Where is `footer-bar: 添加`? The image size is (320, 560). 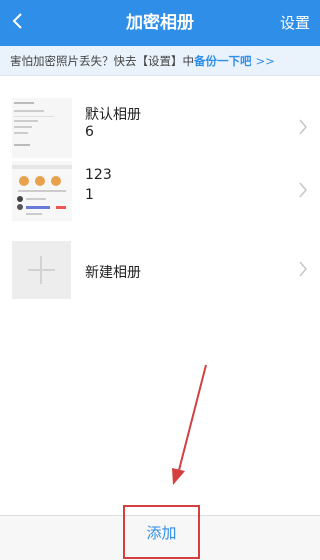
footer-bar: 添加 is located at coordinates (160, 532).